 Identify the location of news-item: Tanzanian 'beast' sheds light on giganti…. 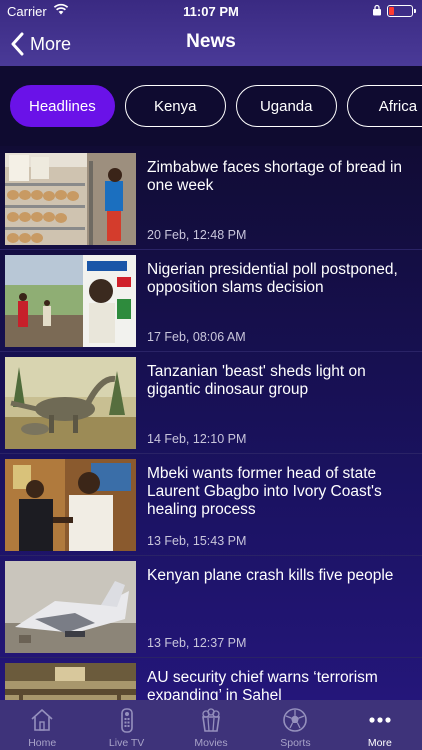
(211, 403).